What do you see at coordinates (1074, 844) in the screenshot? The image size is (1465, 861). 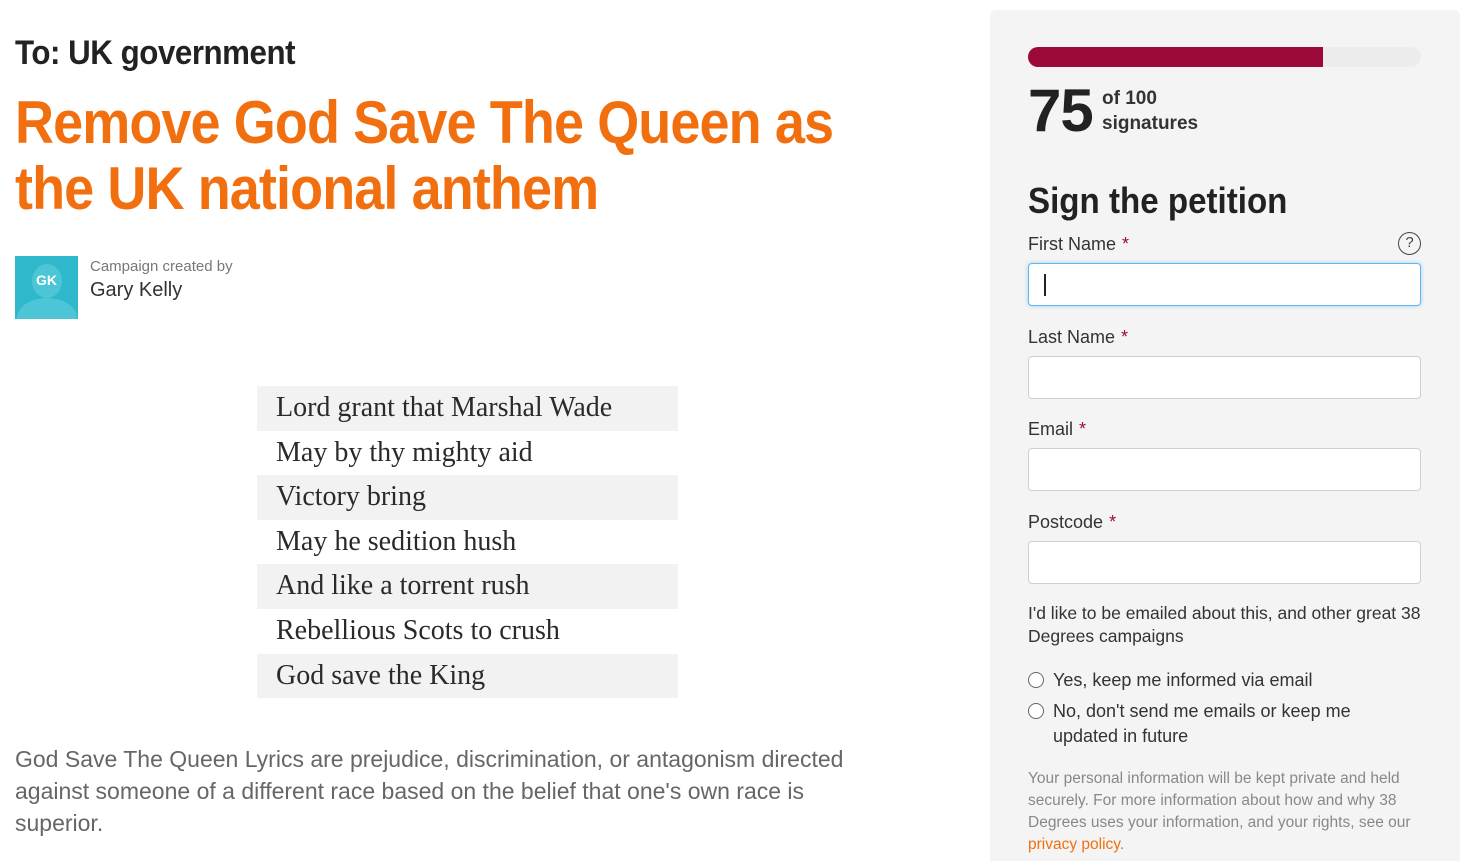 I see `privacy-policy-link: privacy policy` at bounding box center [1074, 844].